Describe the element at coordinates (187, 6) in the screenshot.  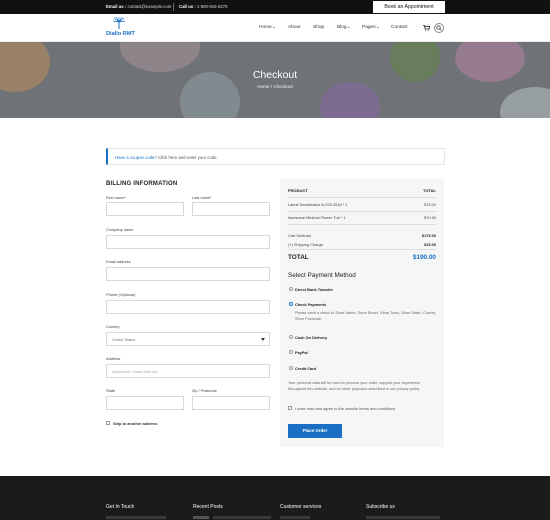
I see `phone-label: Call us :` at that location.